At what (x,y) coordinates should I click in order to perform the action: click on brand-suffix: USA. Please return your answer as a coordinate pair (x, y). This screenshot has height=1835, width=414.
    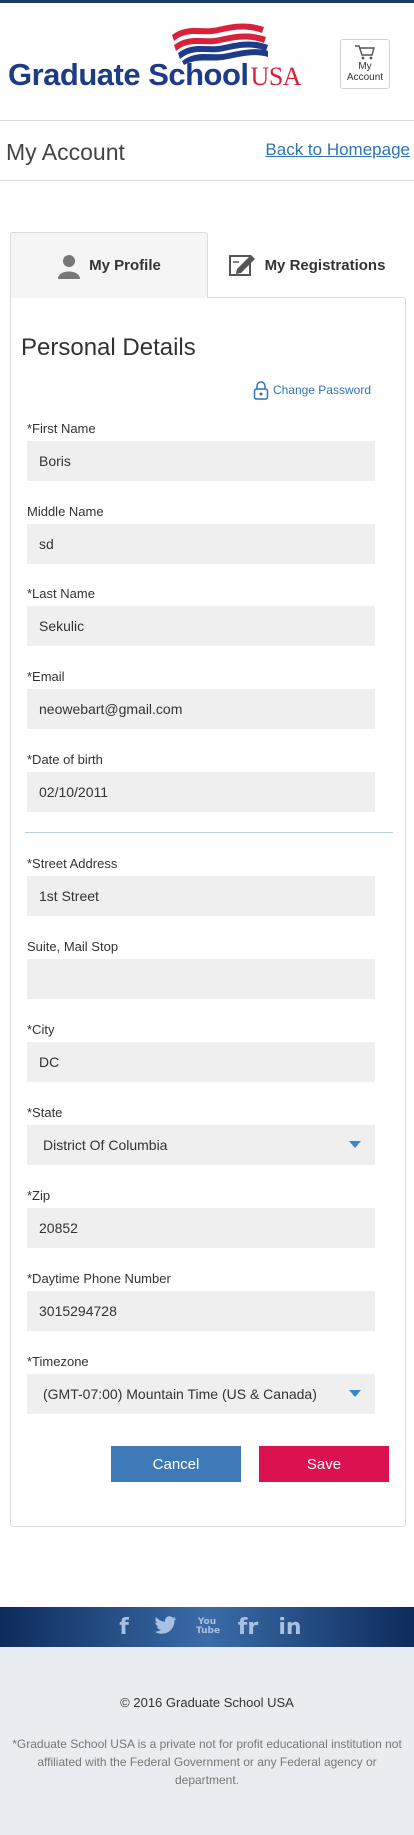
    Looking at the image, I should click on (276, 76).